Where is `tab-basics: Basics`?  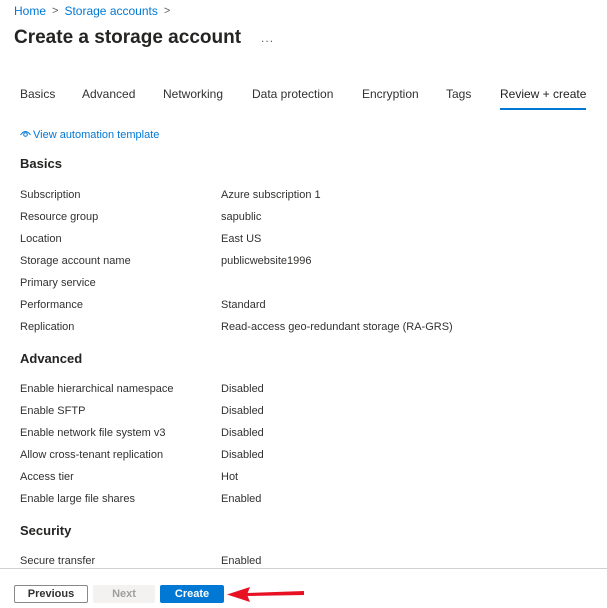 tab-basics: Basics is located at coordinates (37, 94).